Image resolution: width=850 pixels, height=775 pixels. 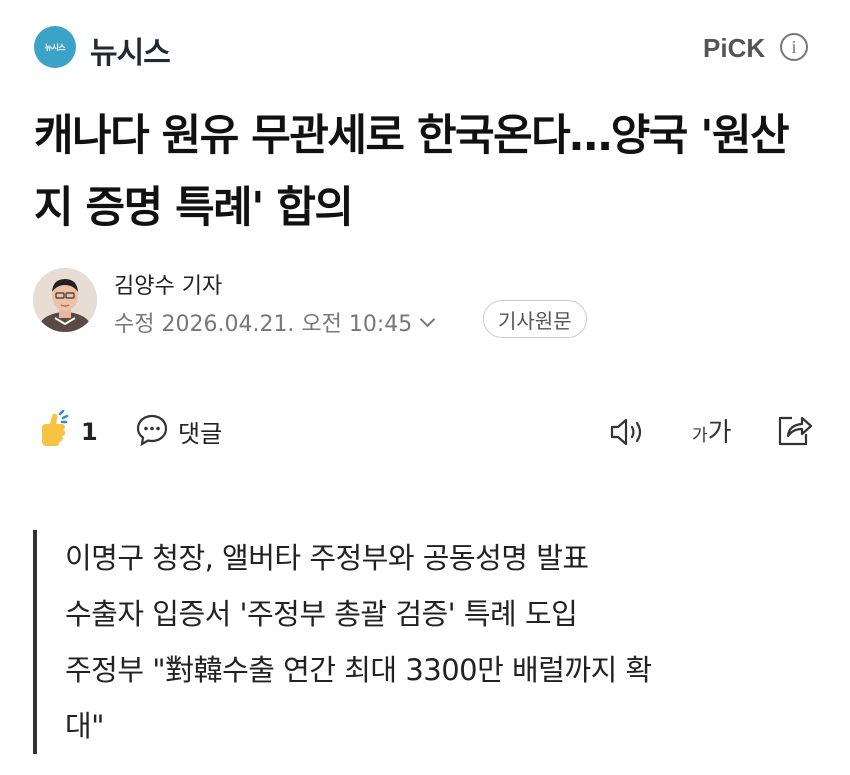 What do you see at coordinates (55, 47) in the screenshot?
I see `press-logo: 뉴시스` at bounding box center [55, 47].